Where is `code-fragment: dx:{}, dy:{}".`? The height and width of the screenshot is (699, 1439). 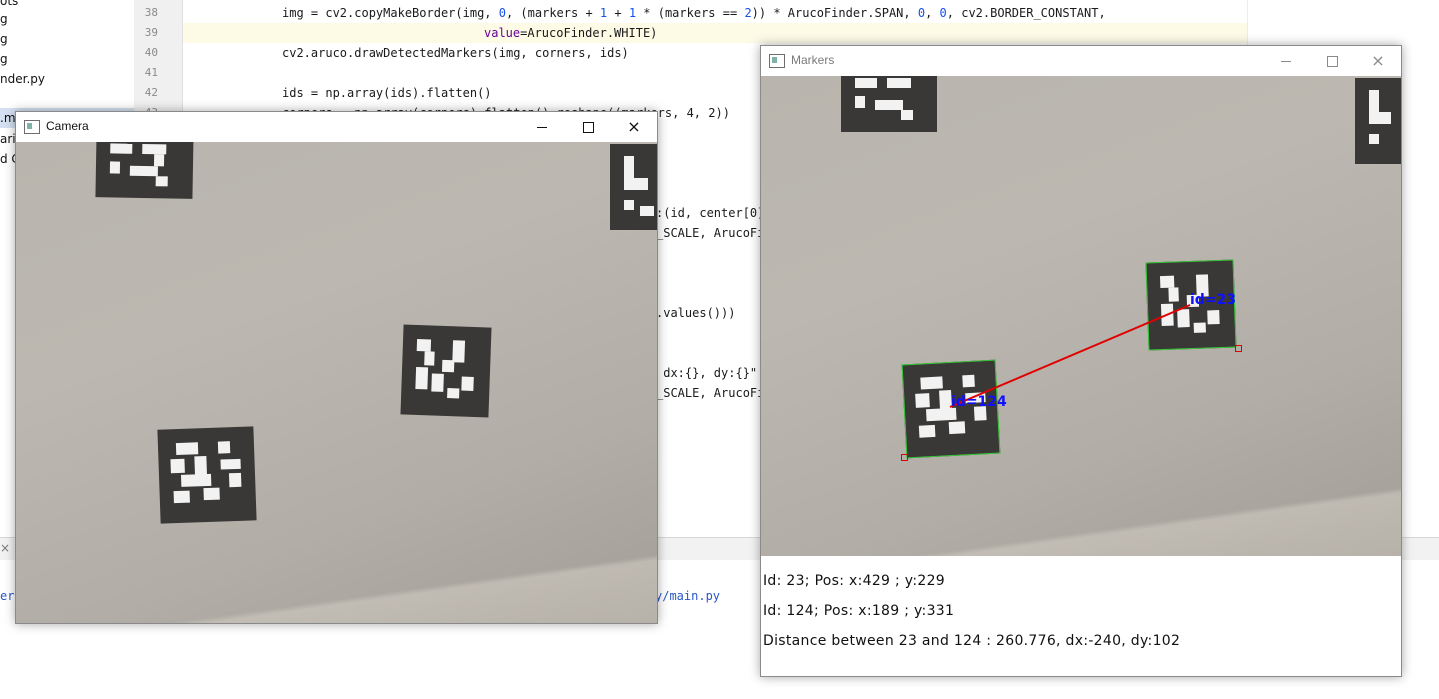 code-fragment: dx:{}, dy:{}". is located at coordinates (710, 373).